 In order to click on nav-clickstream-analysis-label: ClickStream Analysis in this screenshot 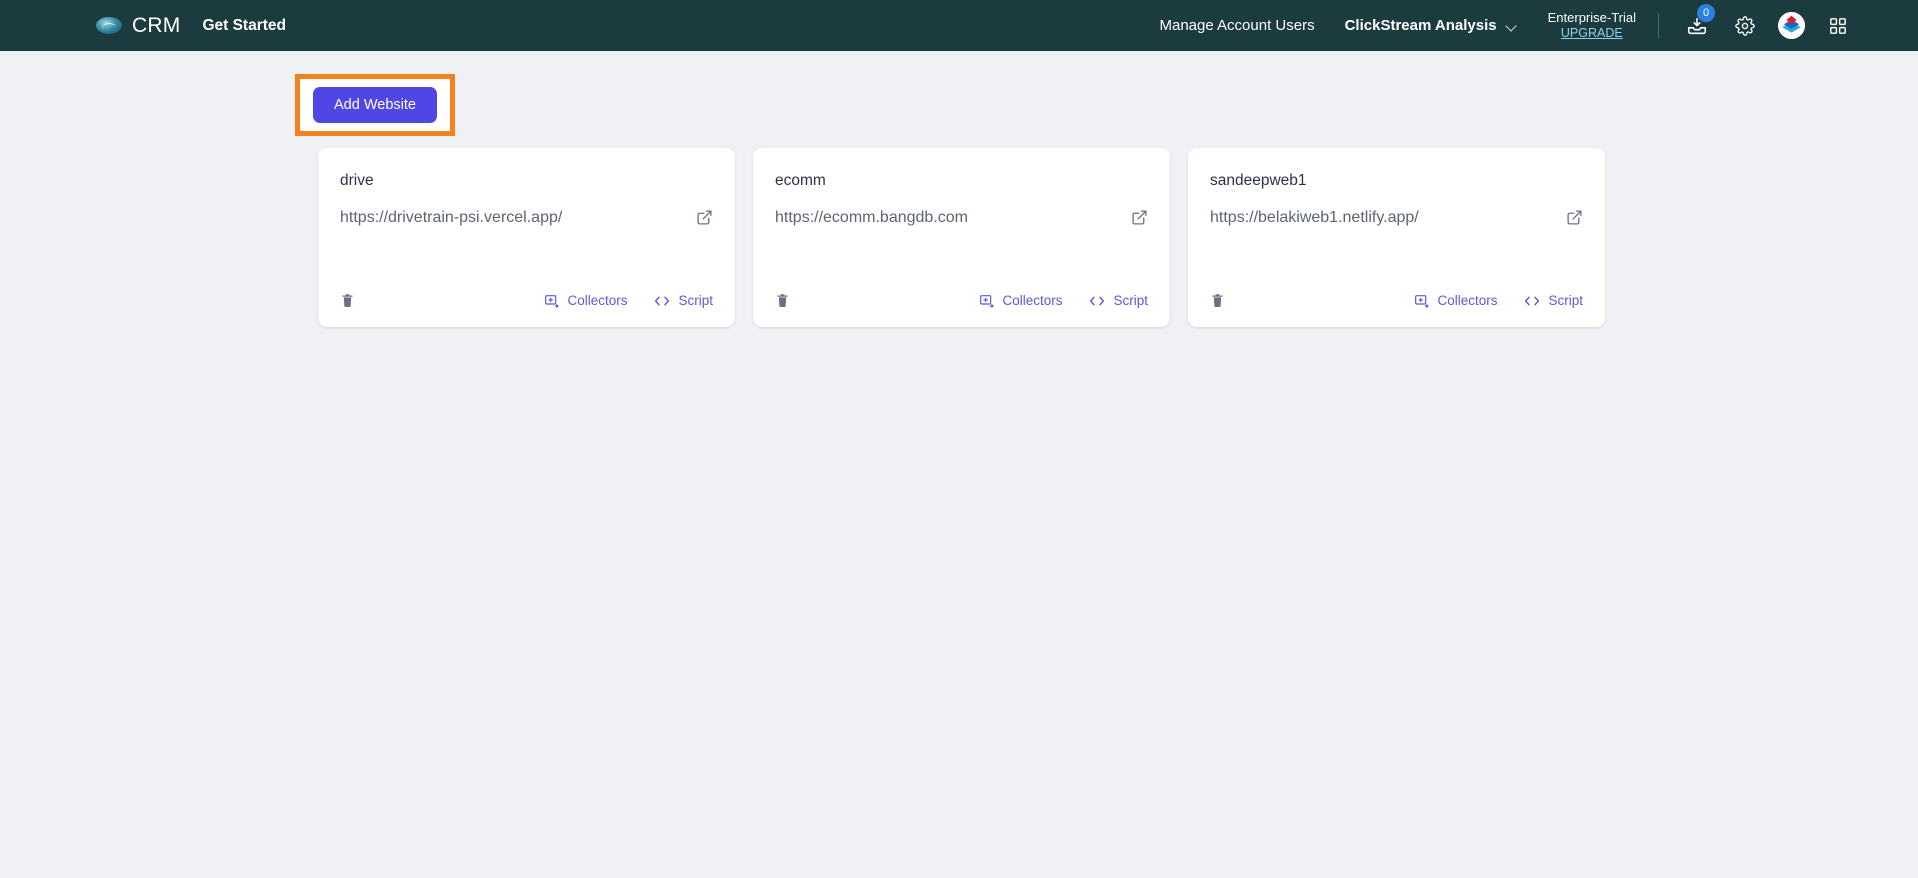, I will do `click(1420, 25)`.